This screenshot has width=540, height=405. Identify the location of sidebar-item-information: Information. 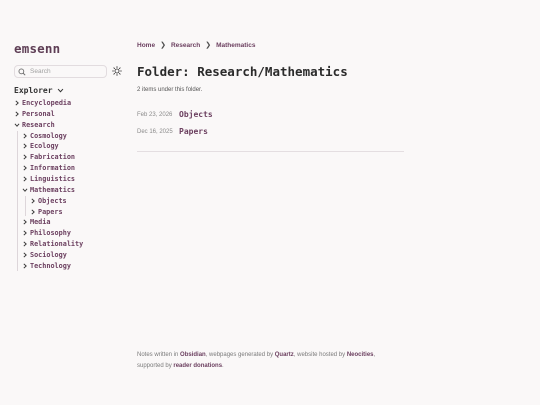
(48, 168).